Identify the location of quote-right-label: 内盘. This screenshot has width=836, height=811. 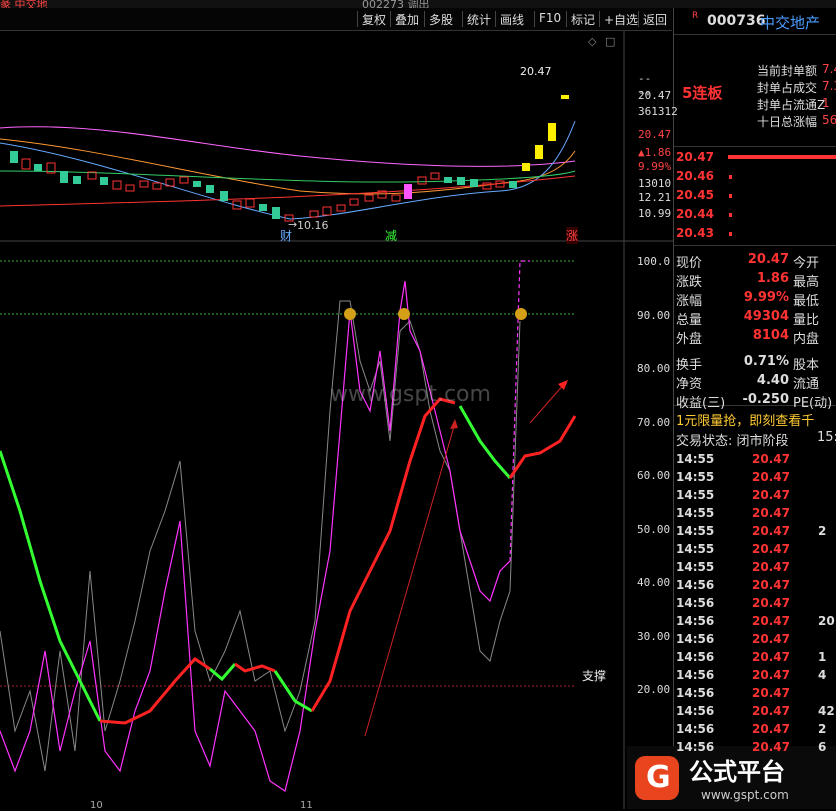
(806, 339).